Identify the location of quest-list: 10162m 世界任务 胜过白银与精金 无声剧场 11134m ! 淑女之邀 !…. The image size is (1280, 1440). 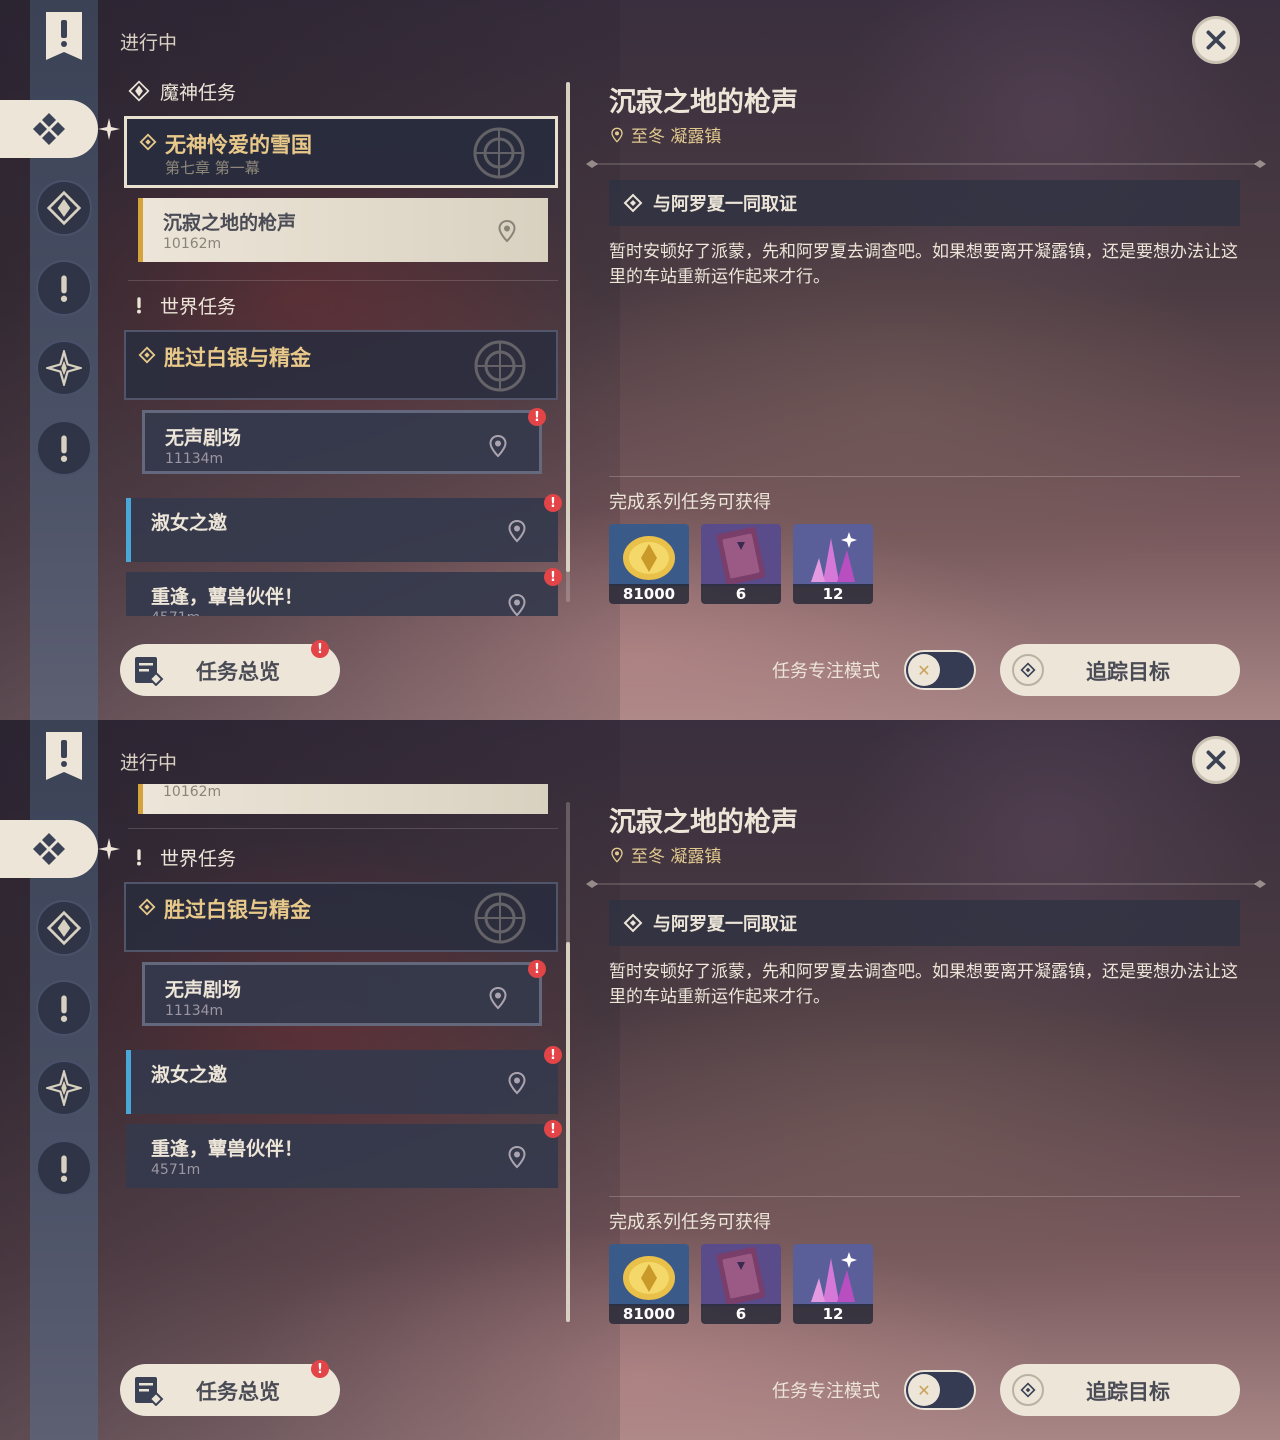
(345, 1060).